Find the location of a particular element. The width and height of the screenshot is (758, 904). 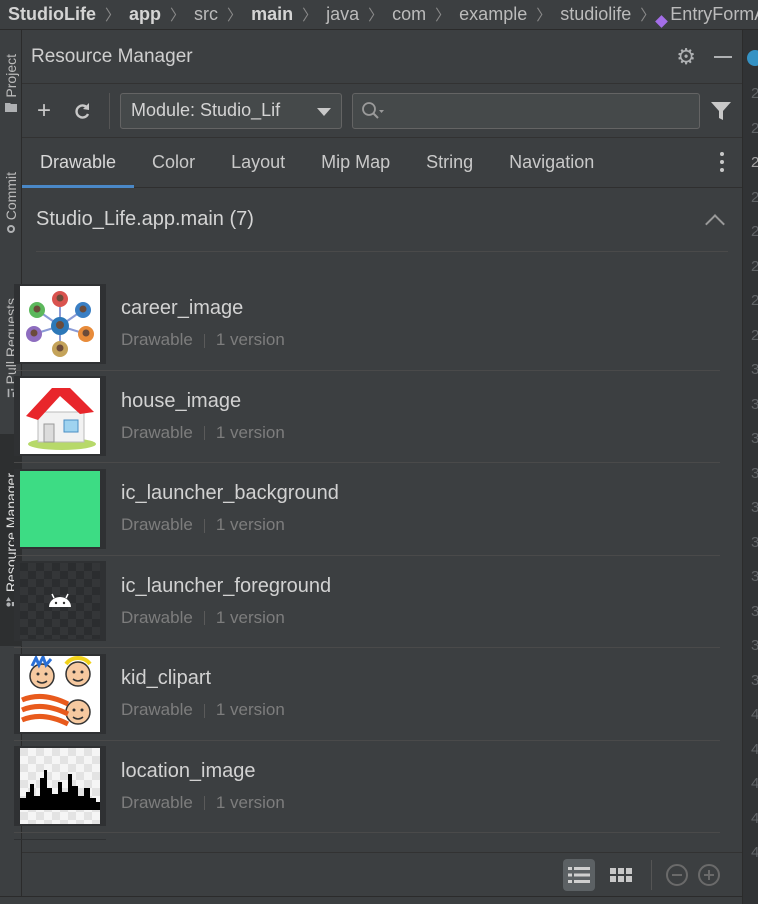

breadcrumb-item: com is located at coordinates (409, 14).